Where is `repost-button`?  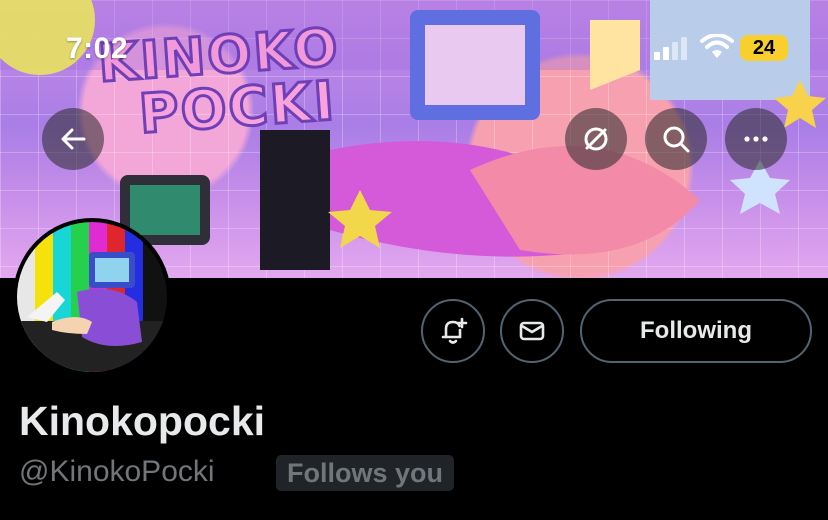
repost-button is located at coordinates (596, 139).